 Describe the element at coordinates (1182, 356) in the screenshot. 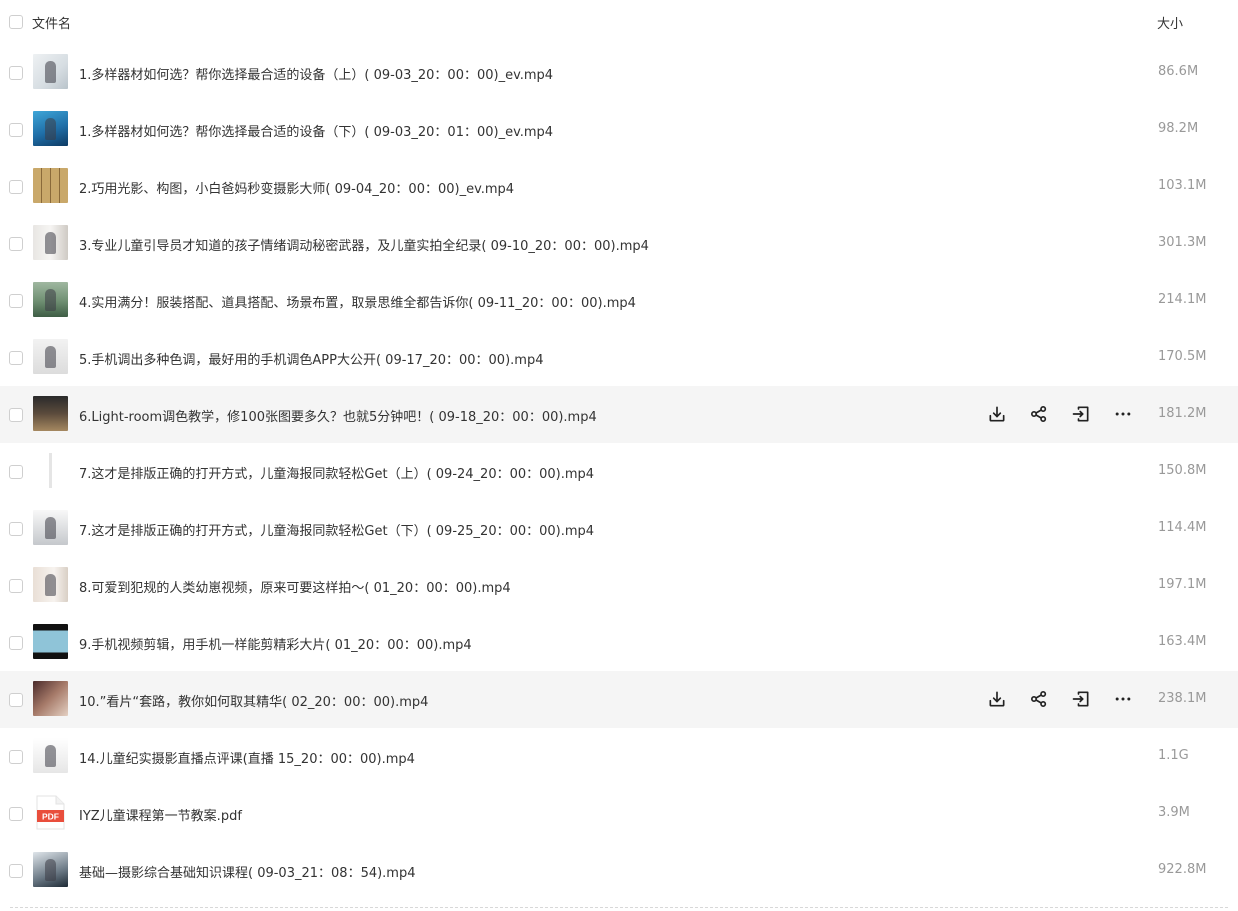

I see `file-size: 170.5M` at that location.